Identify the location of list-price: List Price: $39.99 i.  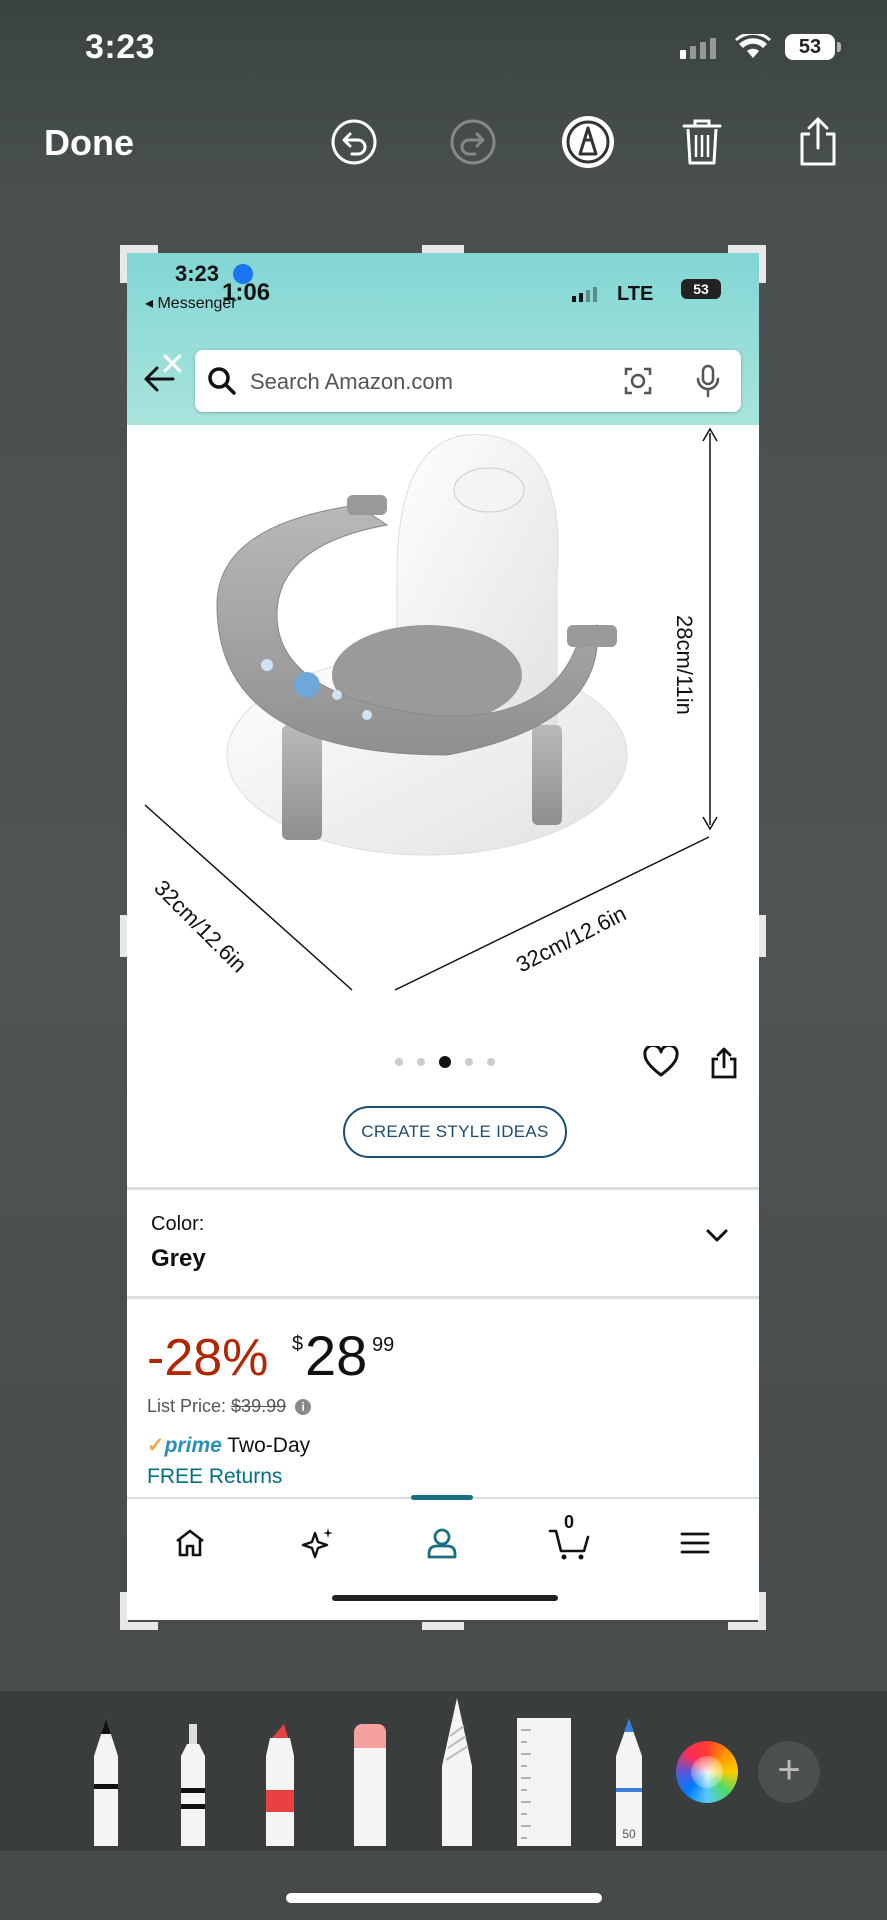
(229, 1406).